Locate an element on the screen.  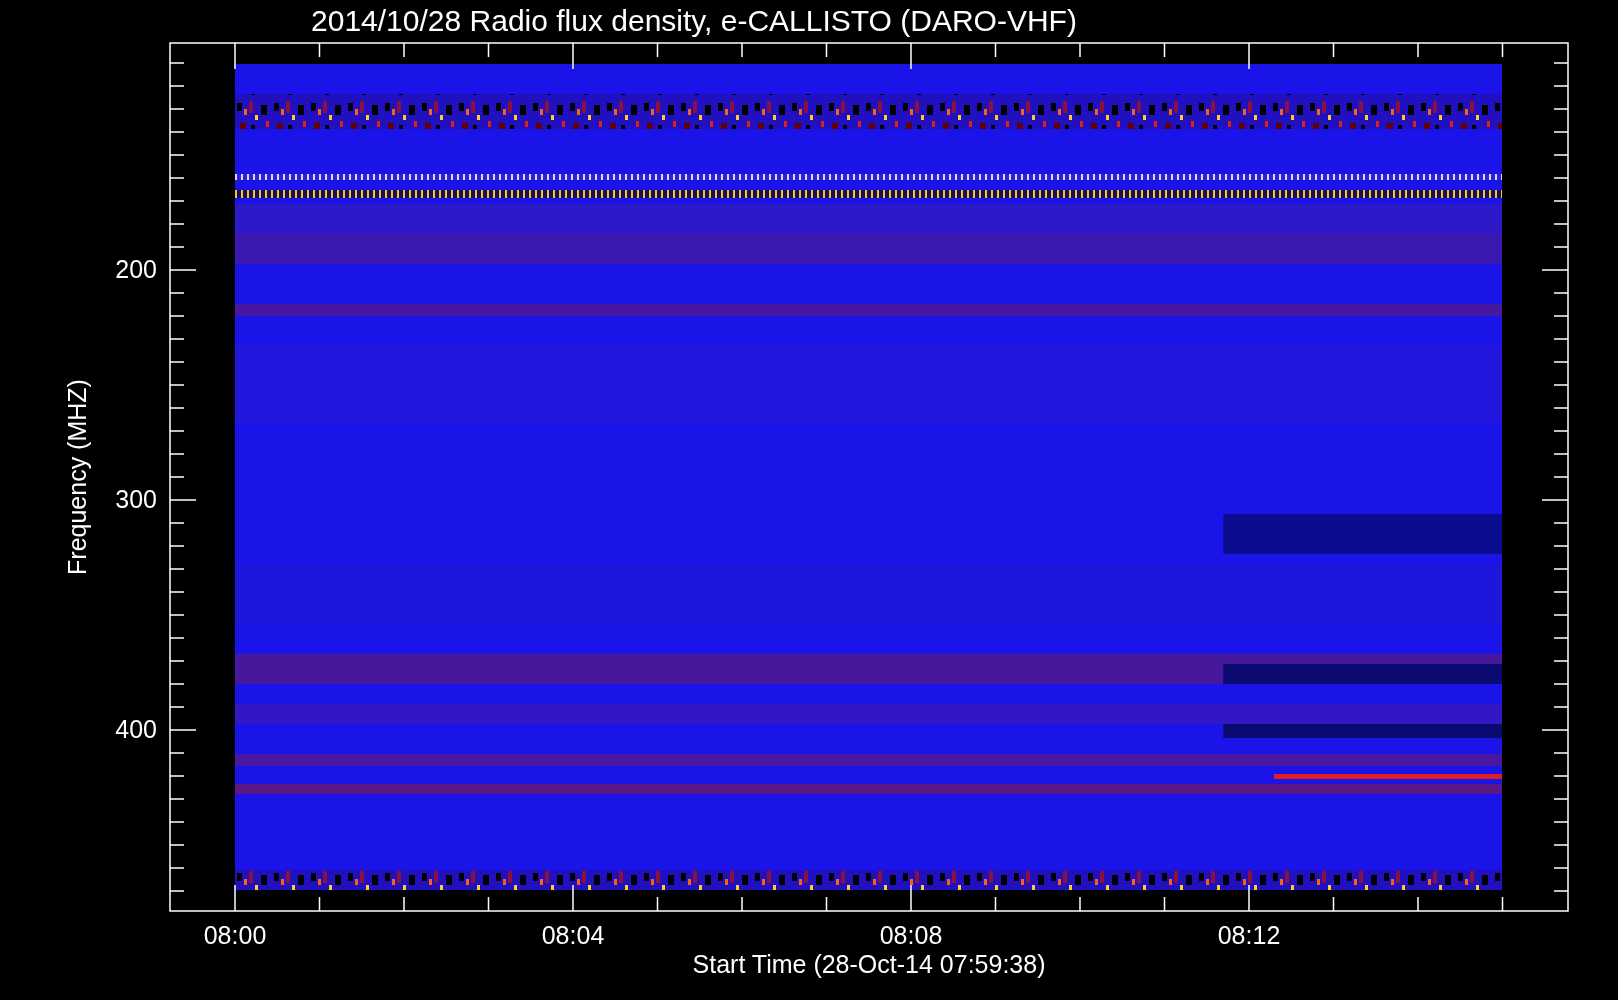
x-axis-label: Start Time (28-Oct-14 07:59:38) is located at coordinates (869, 964).